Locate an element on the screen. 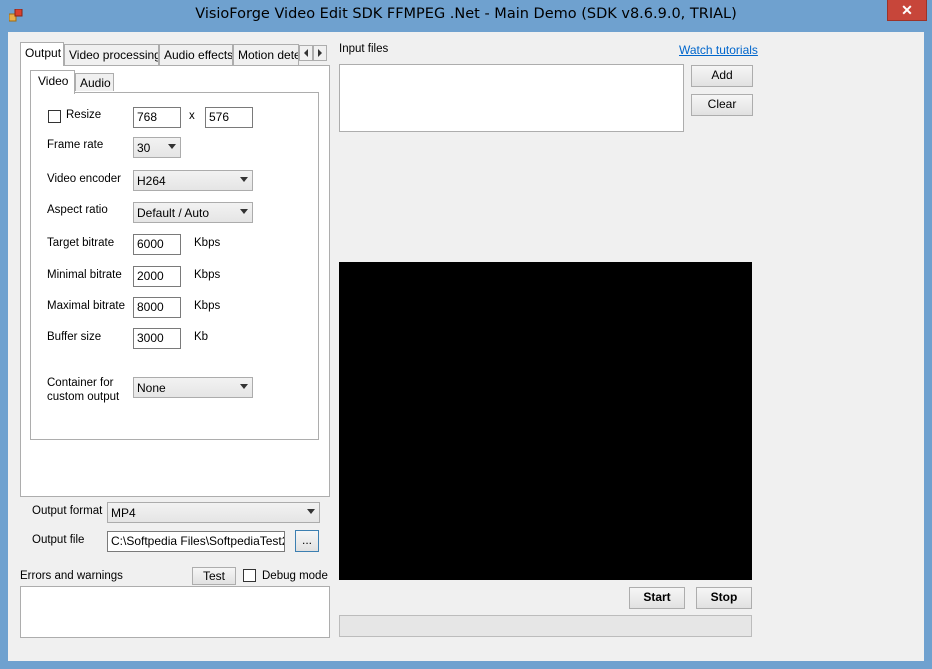 This screenshot has width=932, height=669. tab-audio-effects: Audio effects is located at coordinates (196, 54).